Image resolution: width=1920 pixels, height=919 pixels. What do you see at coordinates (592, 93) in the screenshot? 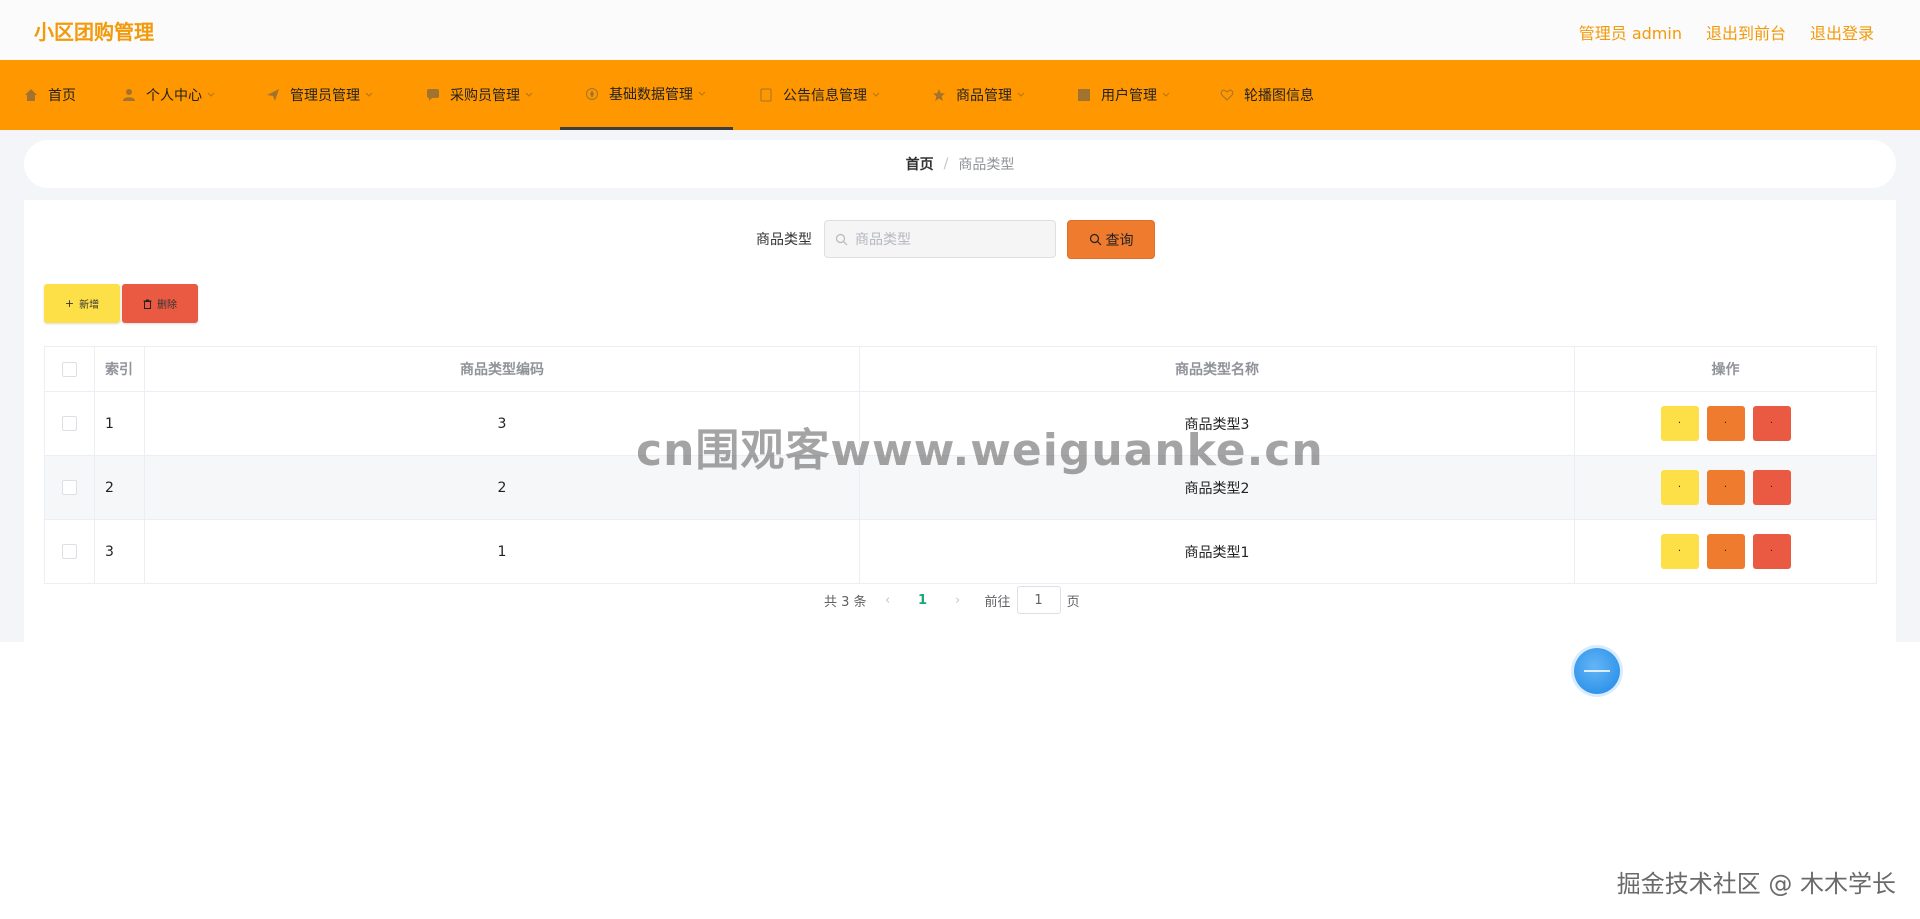
I see `compass-icon` at bounding box center [592, 93].